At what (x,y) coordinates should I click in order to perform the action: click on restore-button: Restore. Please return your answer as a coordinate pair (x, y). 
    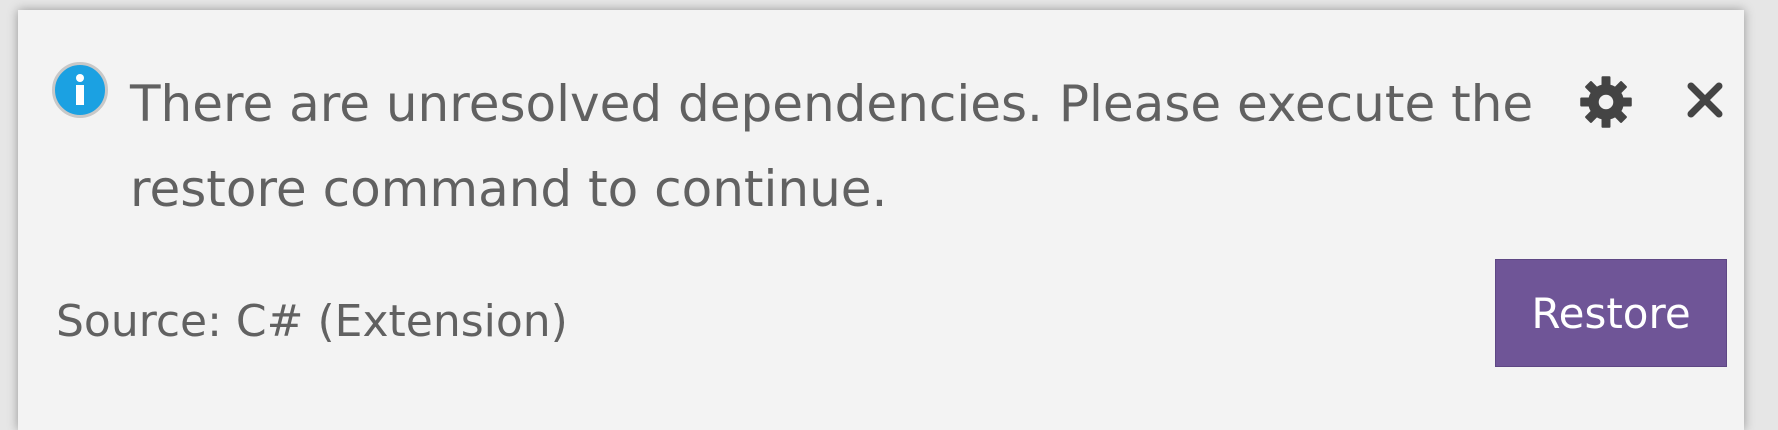
    Looking at the image, I should click on (1611, 313).